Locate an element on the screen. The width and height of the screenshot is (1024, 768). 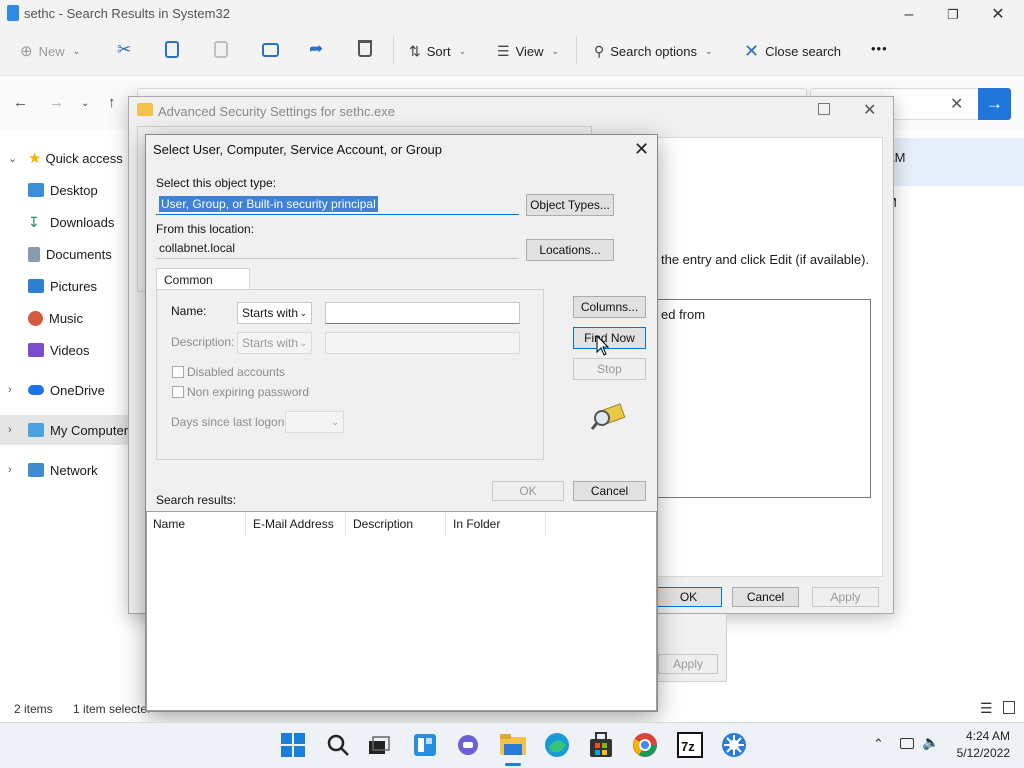
chrome-browser-icon is located at coordinates (645, 745).